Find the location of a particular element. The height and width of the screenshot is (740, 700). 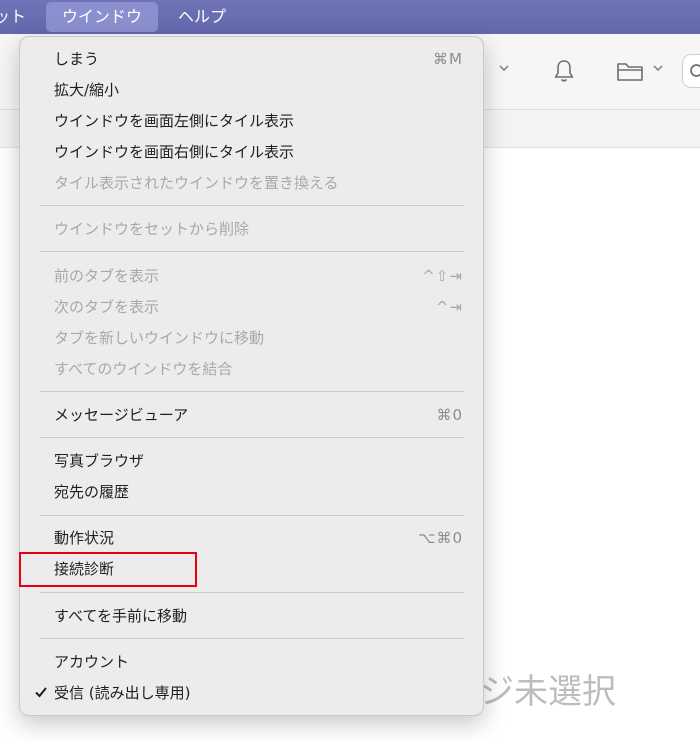

menu-item-shortcut: ⌘M is located at coordinates (448, 59).